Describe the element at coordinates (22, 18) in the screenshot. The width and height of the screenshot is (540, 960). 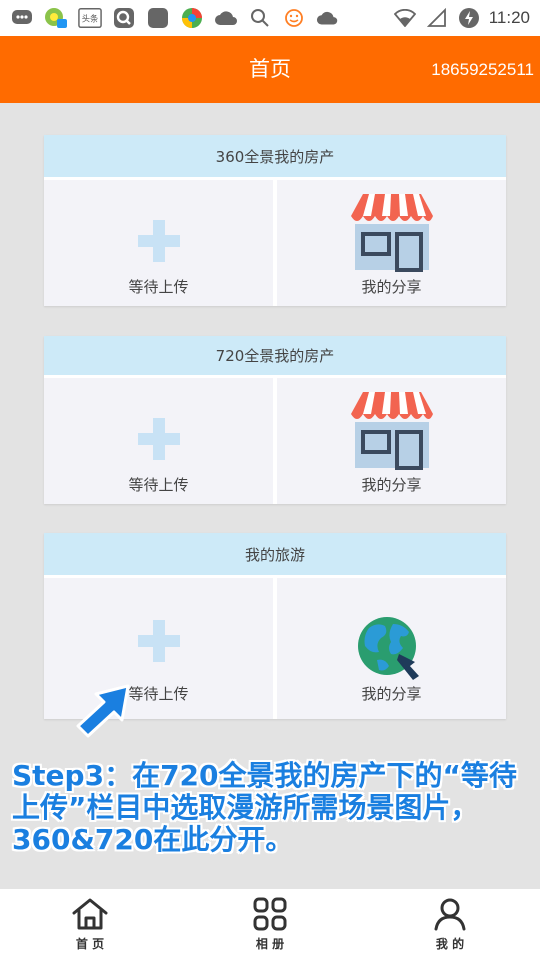
I see `chat-icon` at that location.